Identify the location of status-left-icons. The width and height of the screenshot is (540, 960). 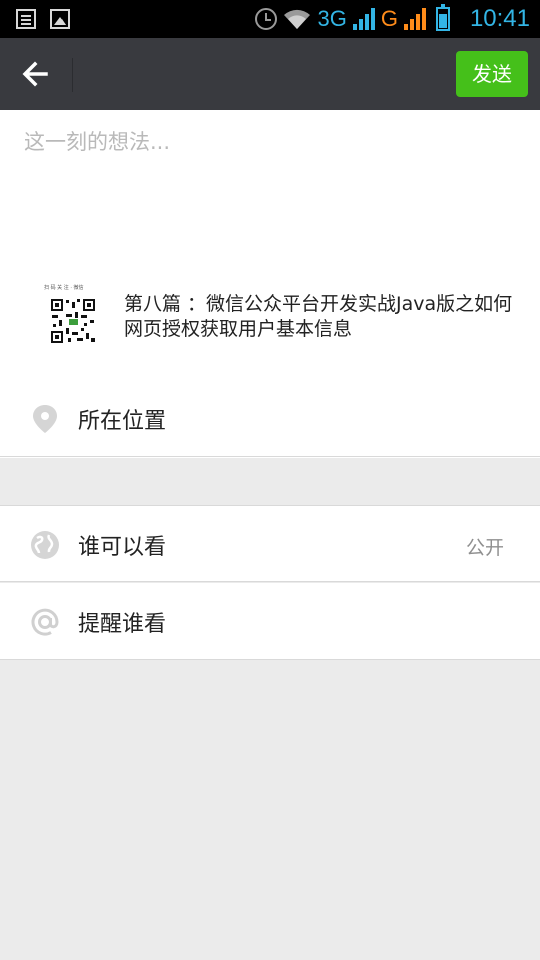
(43, 19).